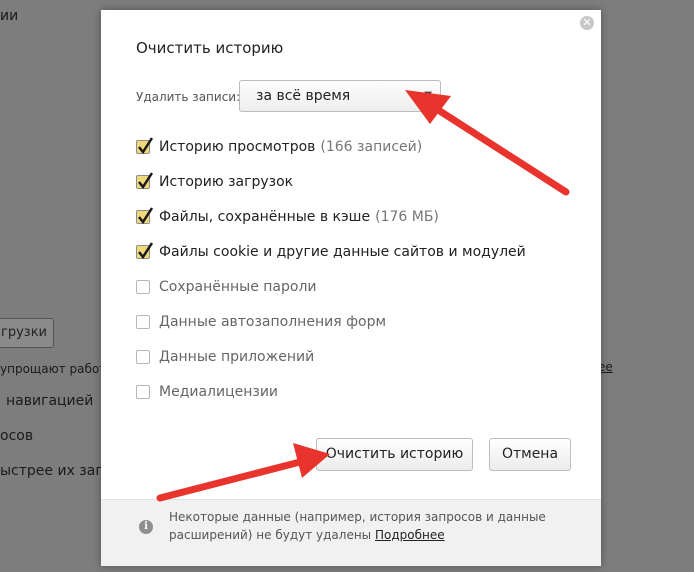  Describe the element at coordinates (17, 436) in the screenshot. I see `bg-text-fragment: осов` at that location.